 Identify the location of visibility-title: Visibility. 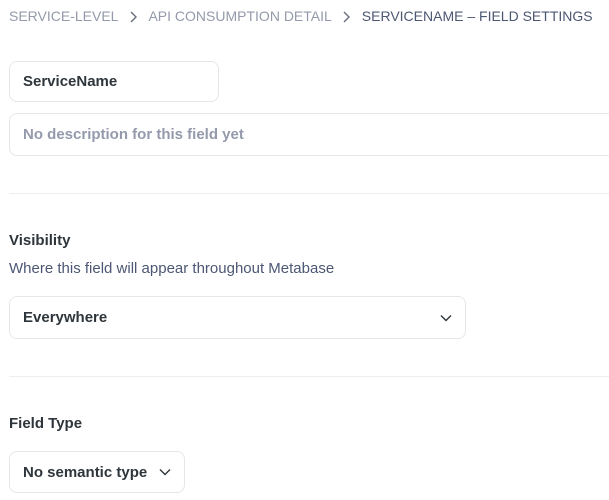
(40, 240).